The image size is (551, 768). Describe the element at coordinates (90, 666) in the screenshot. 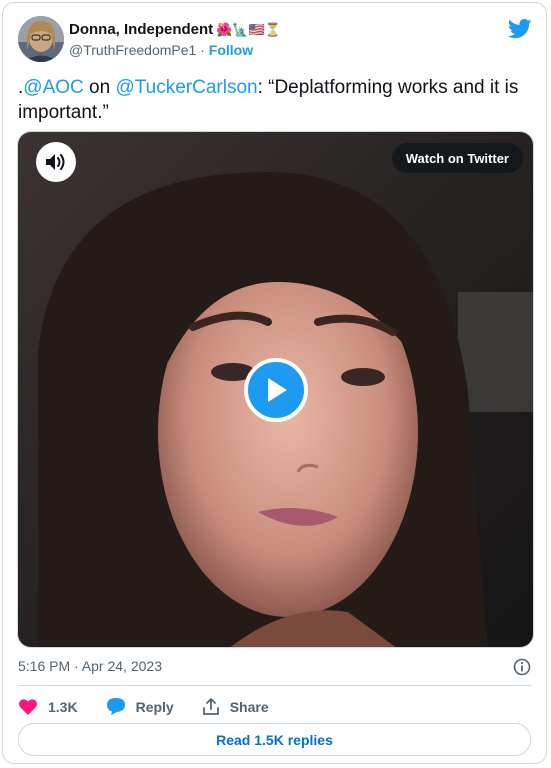

I see `timestamp: 5:16 PM · Apr 24, 2023` at that location.